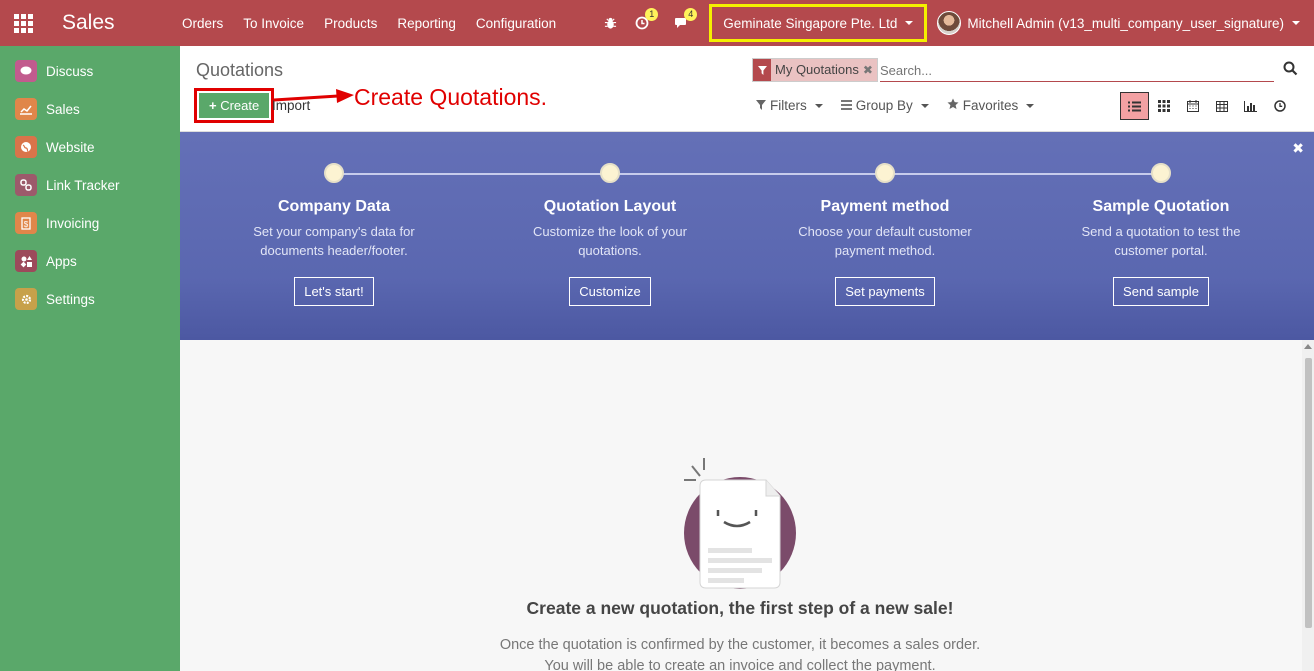 This screenshot has height=671, width=1314. I want to click on search-icon, so click(1290, 70).